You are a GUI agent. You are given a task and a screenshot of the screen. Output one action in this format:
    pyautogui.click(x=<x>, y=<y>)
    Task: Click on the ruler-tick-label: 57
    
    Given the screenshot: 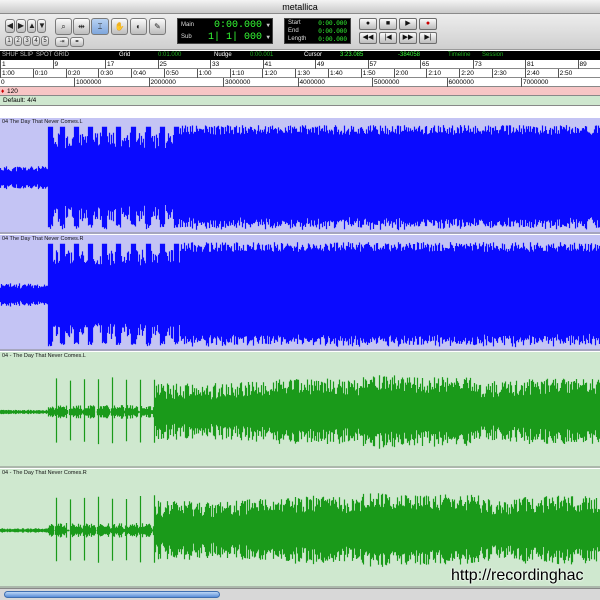 What is the action you would take?
    pyautogui.click(x=372, y=64)
    